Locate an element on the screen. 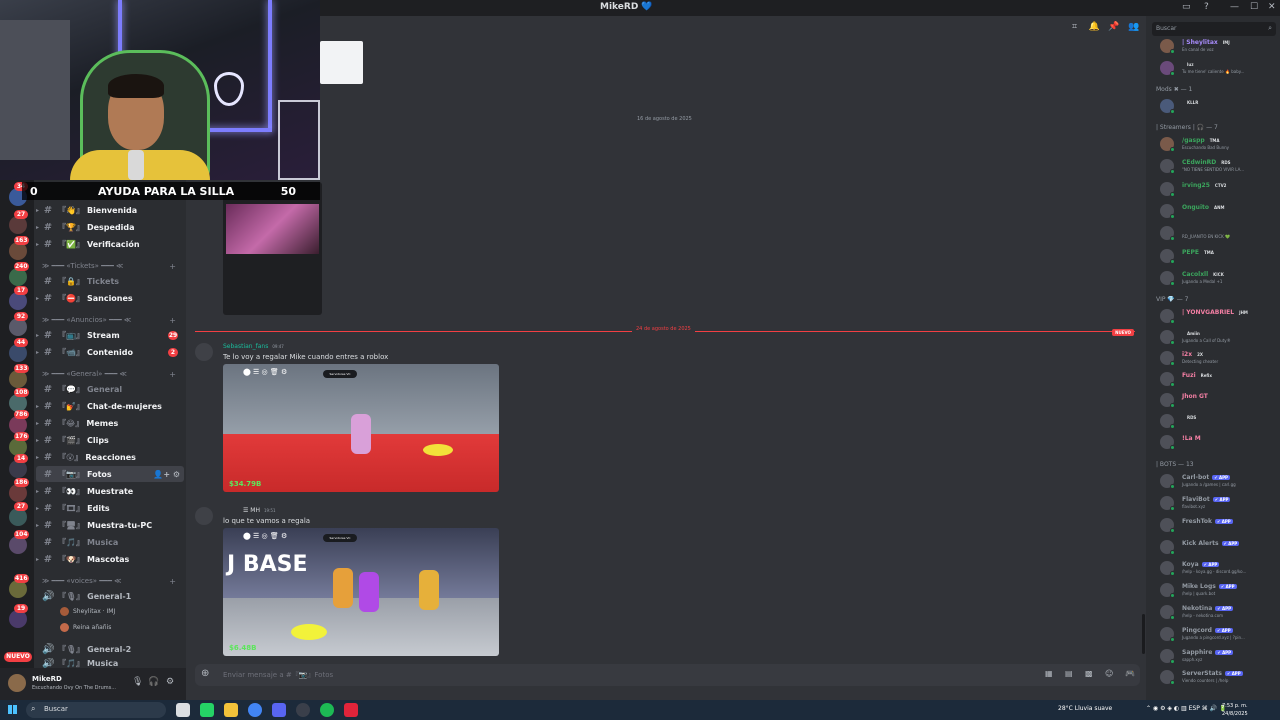  member-item: Onguito ANM is located at coordinates (1217, 211).